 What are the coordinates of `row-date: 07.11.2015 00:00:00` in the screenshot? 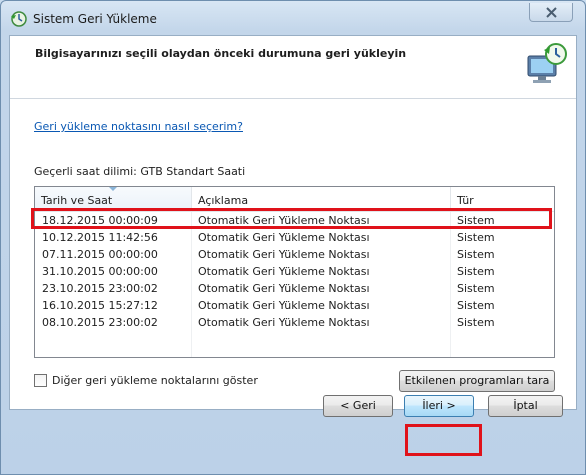 It's located at (100, 254).